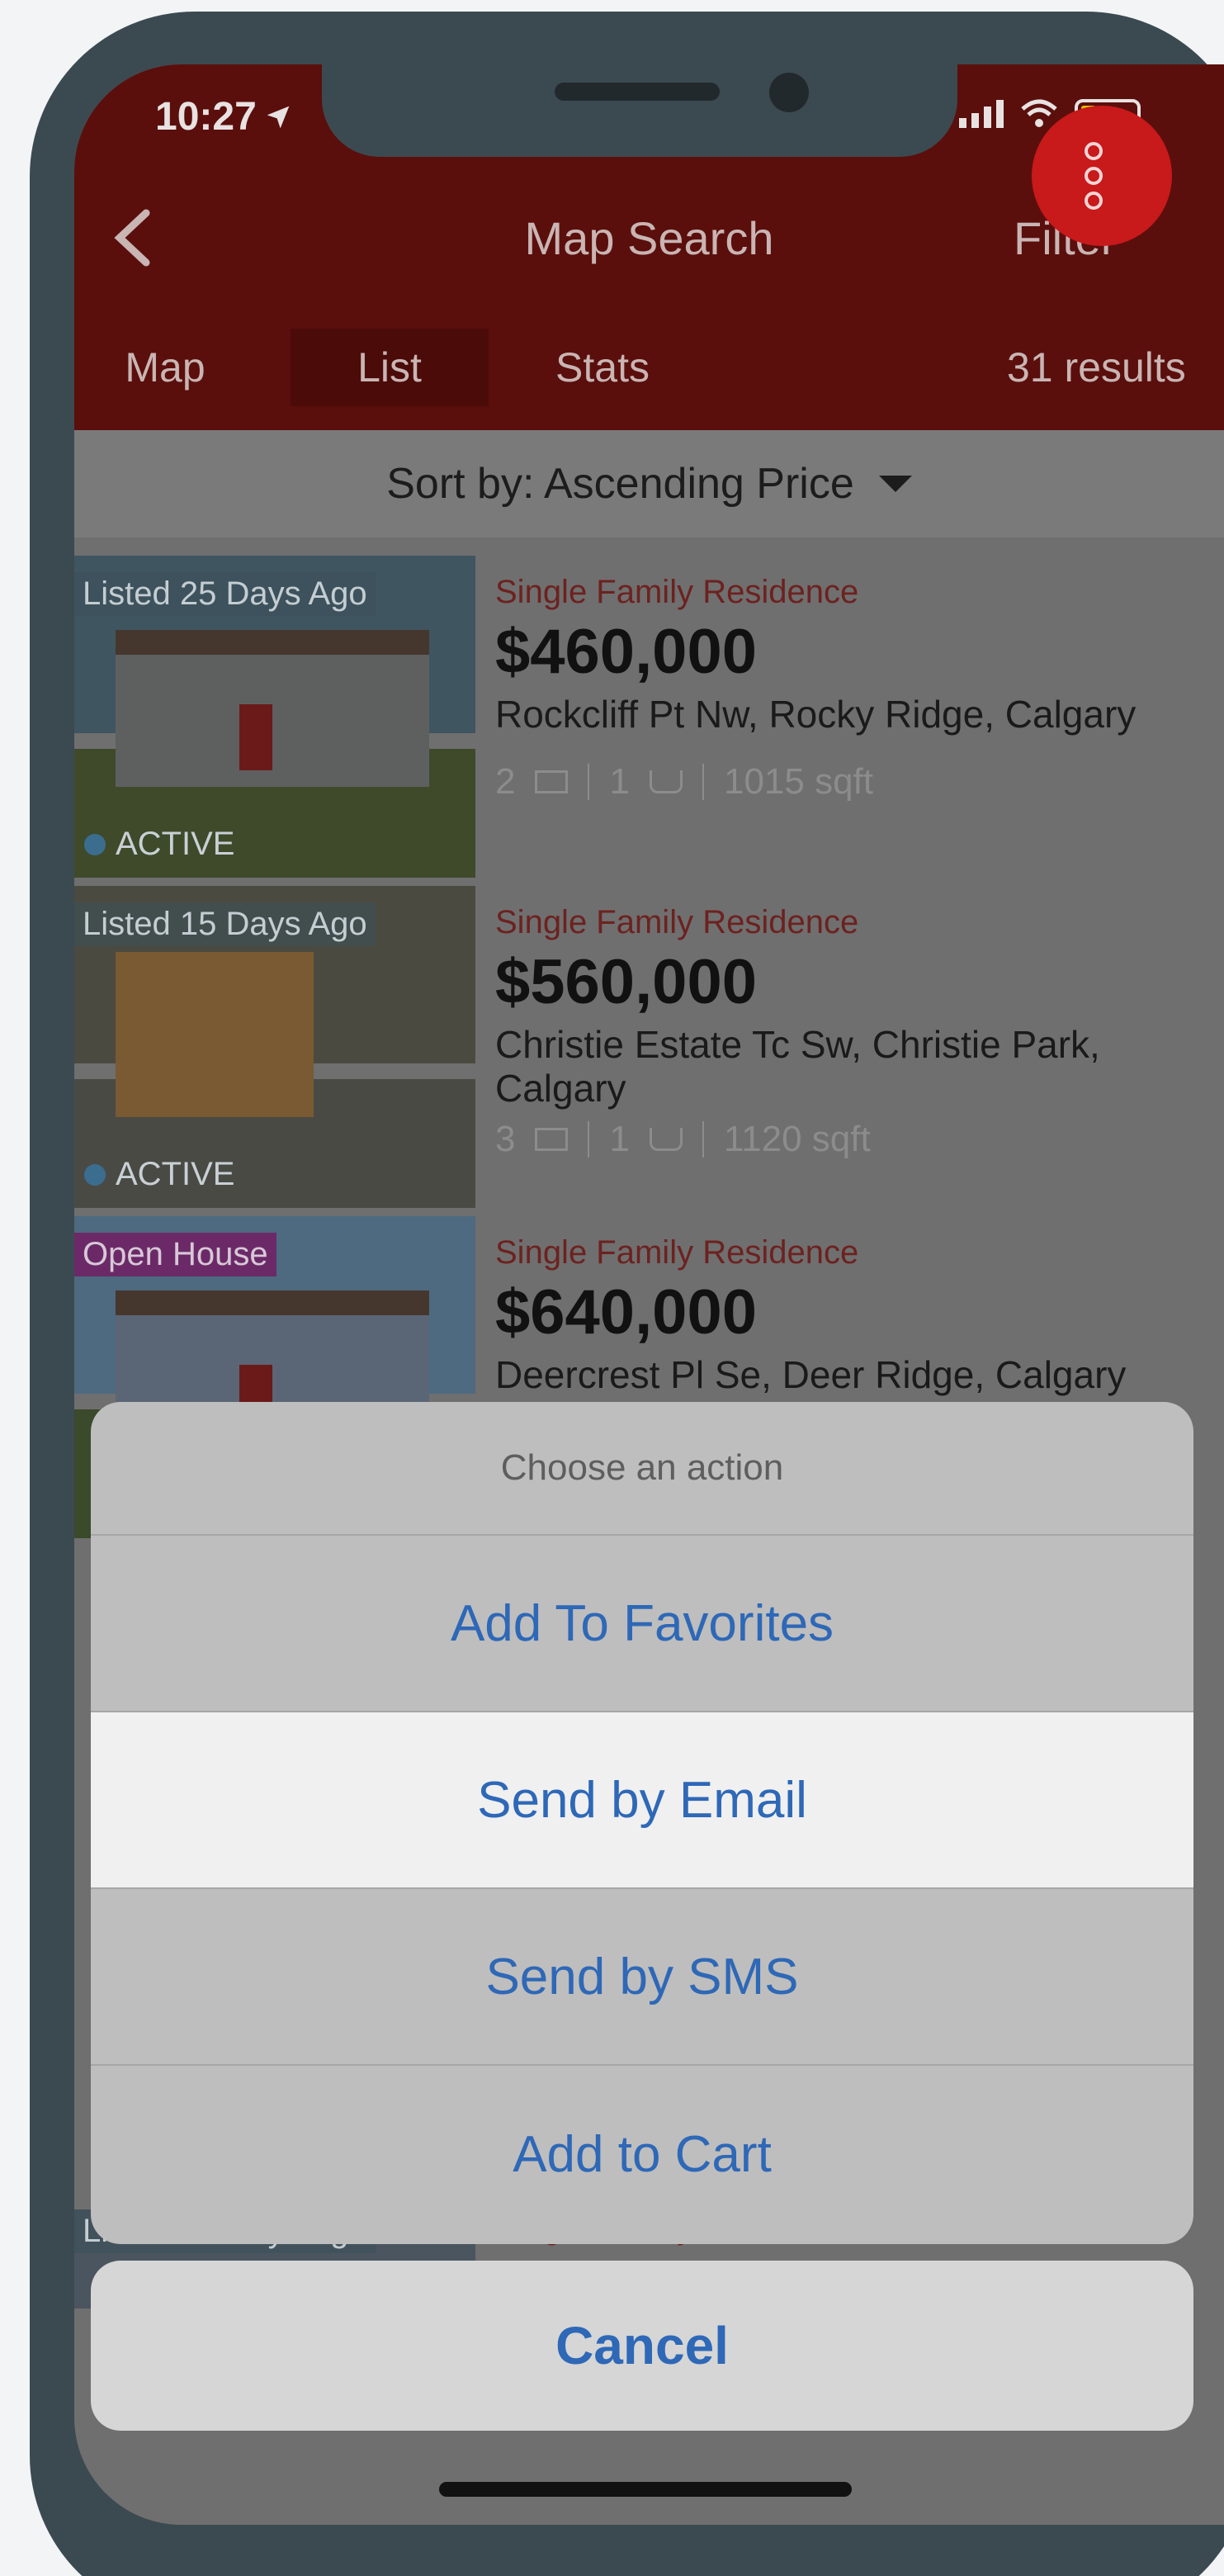  I want to click on tab-list: List, so click(390, 367).